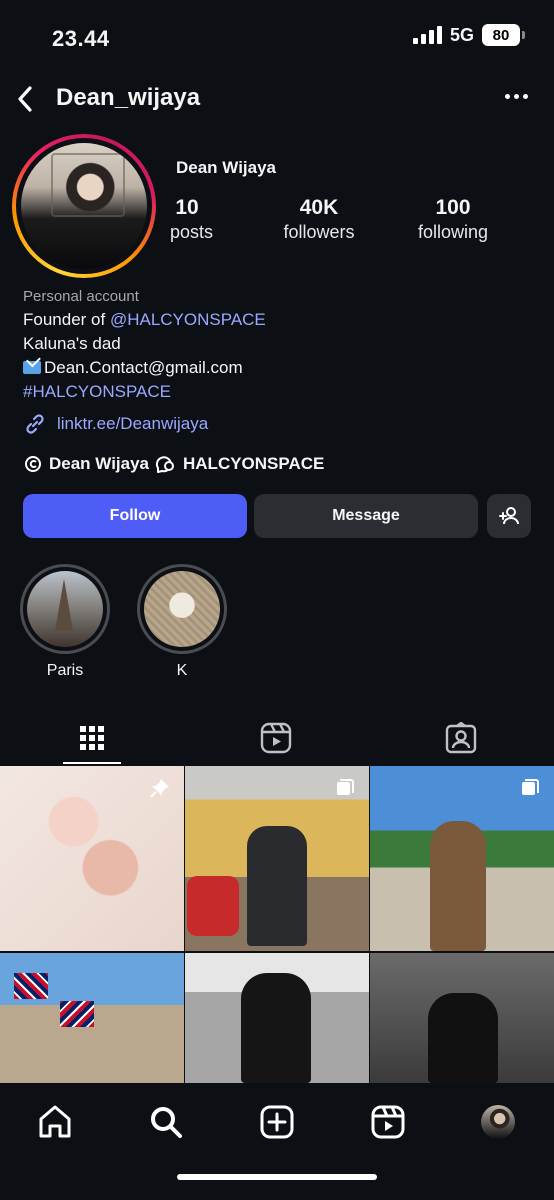  Describe the element at coordinates (35, 424) in the screenshot. I see `link-icon` at that location.